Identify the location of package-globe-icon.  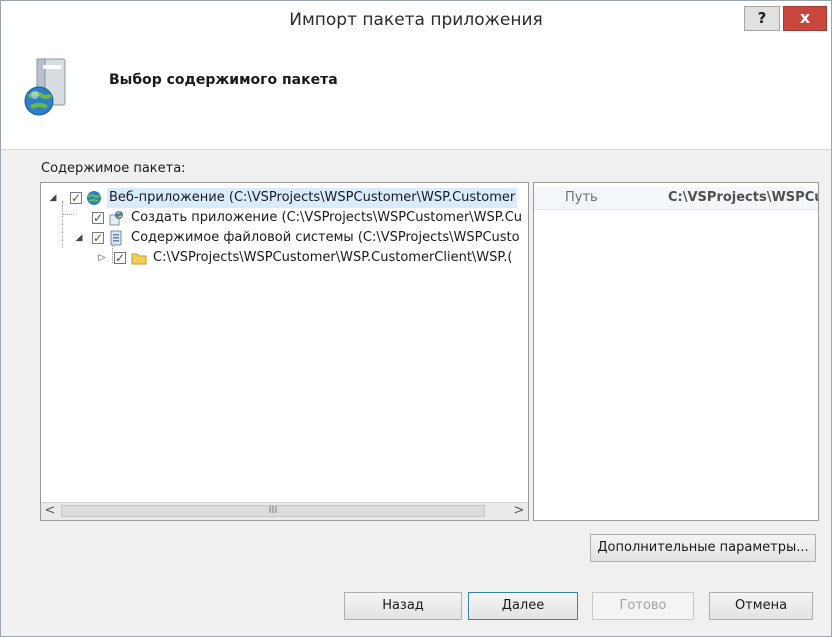
(45, 87).